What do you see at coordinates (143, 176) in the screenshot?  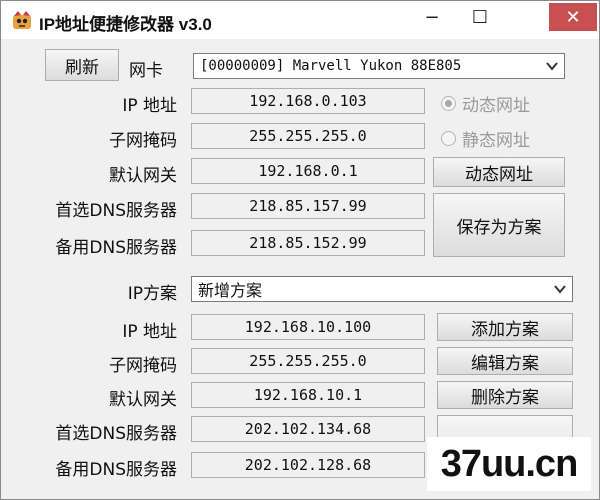 I see `current-gateway-label: 默认网关` at bounding box center [143, 176].